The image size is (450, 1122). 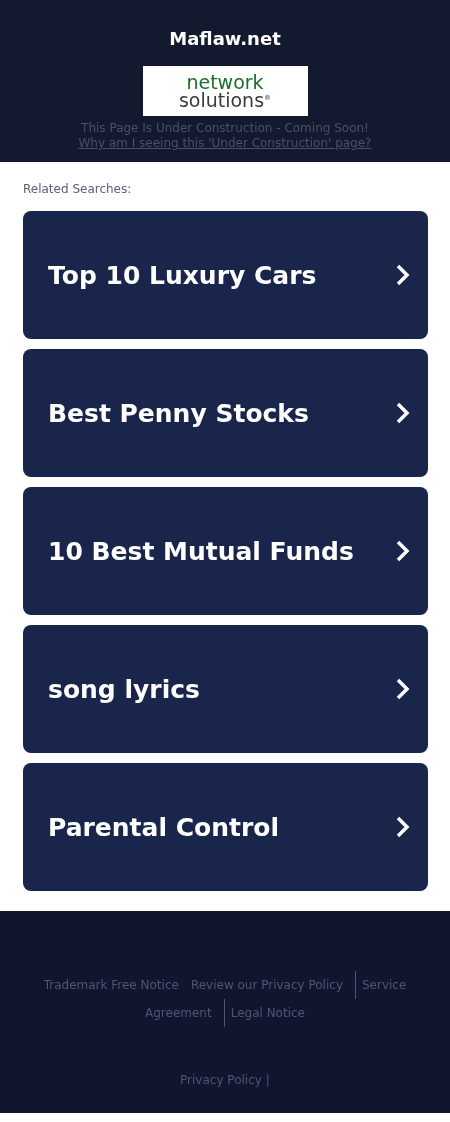 I want to click on construction-notice: This Page Is Under Construction - Coming Soon!, so click(x=225, y=128).